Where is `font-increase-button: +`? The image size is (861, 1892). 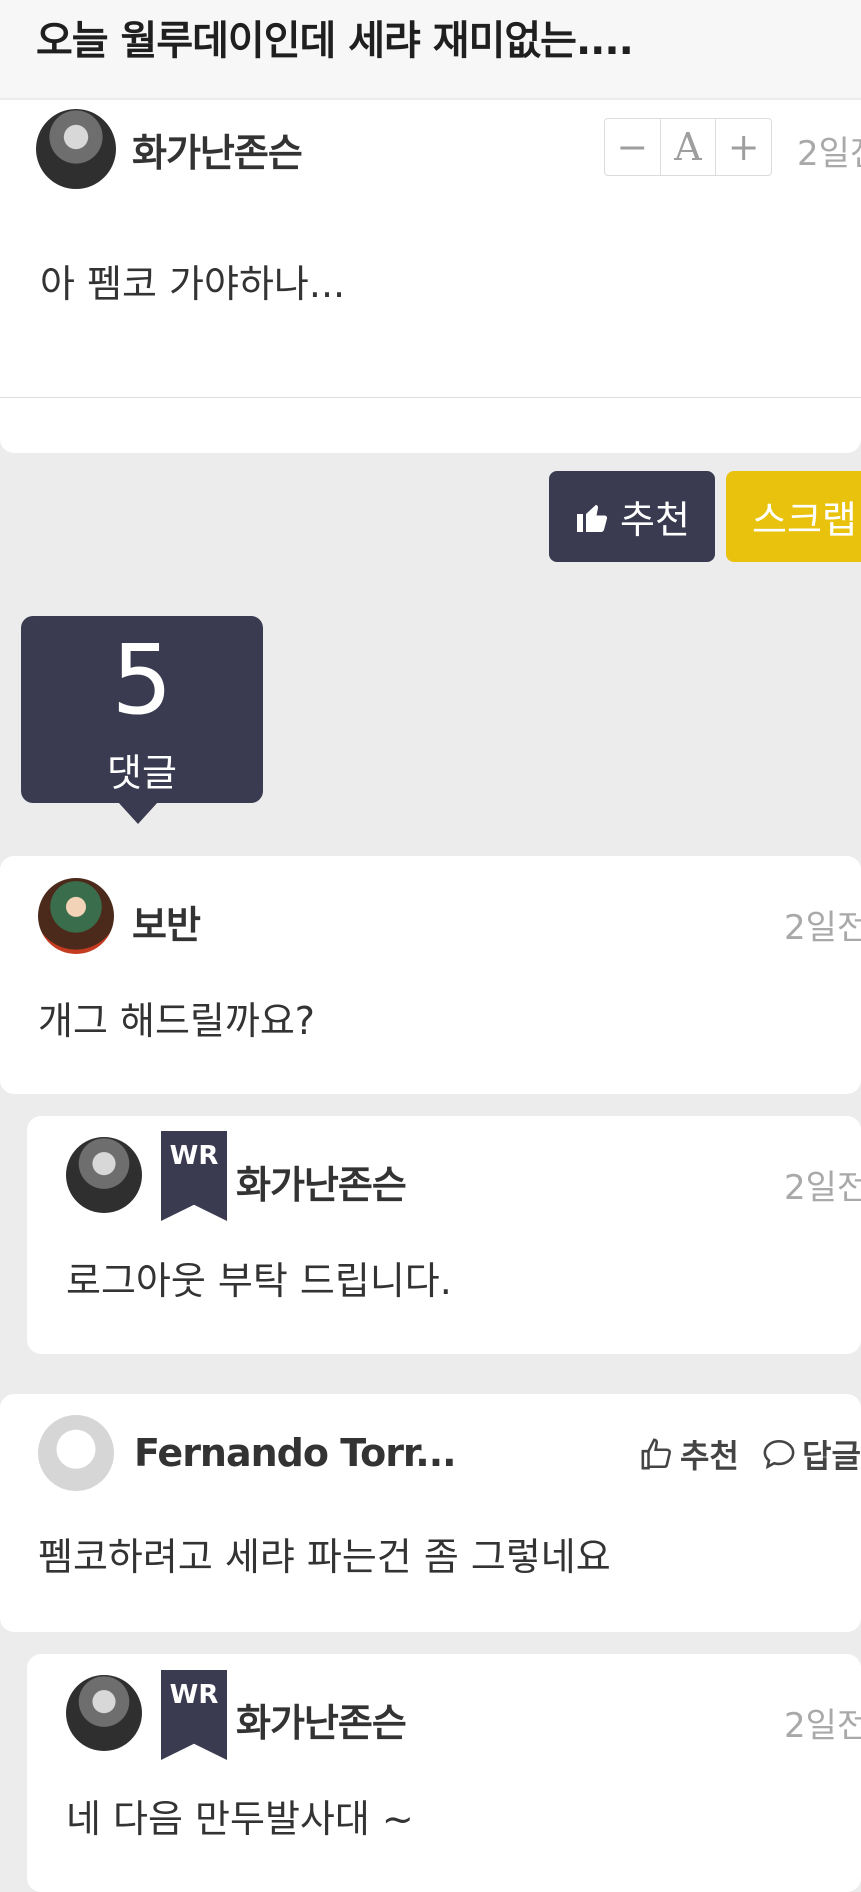
font-increase-button: + is located at coordinates (743, 147).